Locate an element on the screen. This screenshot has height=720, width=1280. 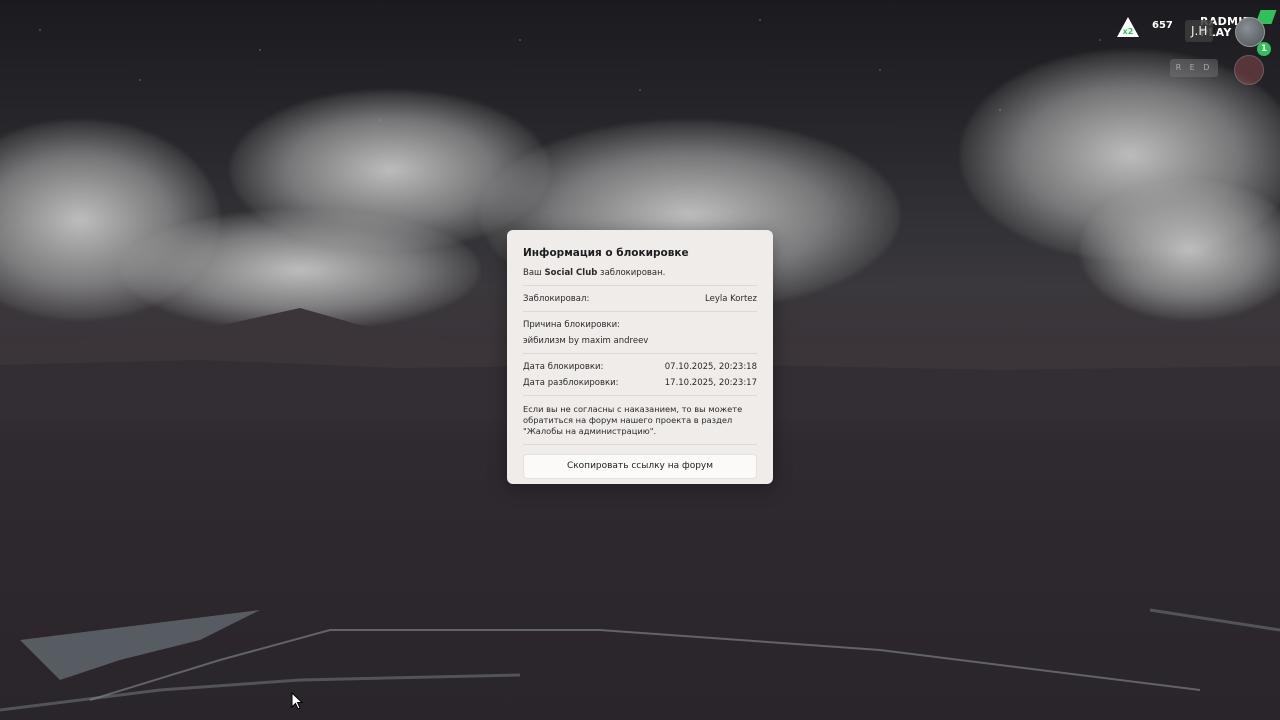
mouse-cursor-icon is located at coordinates (297, 701).